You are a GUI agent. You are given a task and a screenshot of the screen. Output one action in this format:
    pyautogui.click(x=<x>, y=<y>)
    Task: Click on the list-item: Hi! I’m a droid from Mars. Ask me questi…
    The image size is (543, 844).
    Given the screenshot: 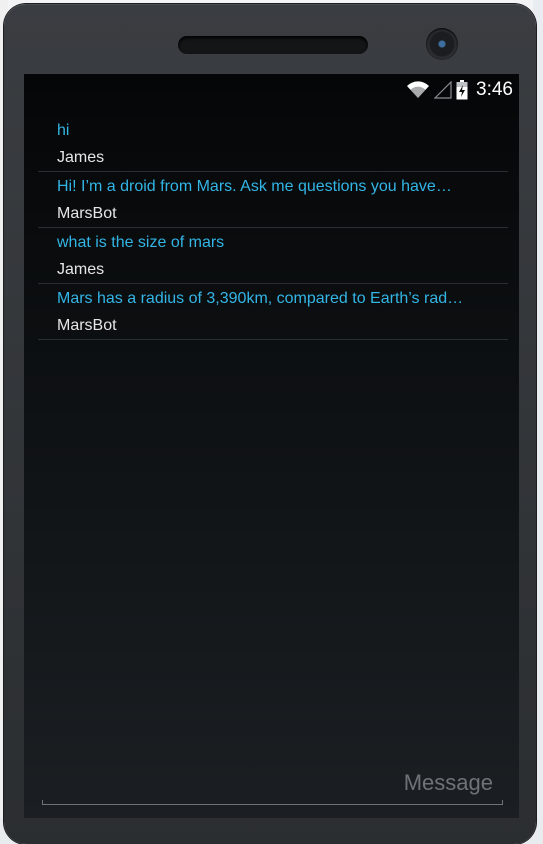 What is the action you would take?
    pyautogui.click(x=273, y=200)
    